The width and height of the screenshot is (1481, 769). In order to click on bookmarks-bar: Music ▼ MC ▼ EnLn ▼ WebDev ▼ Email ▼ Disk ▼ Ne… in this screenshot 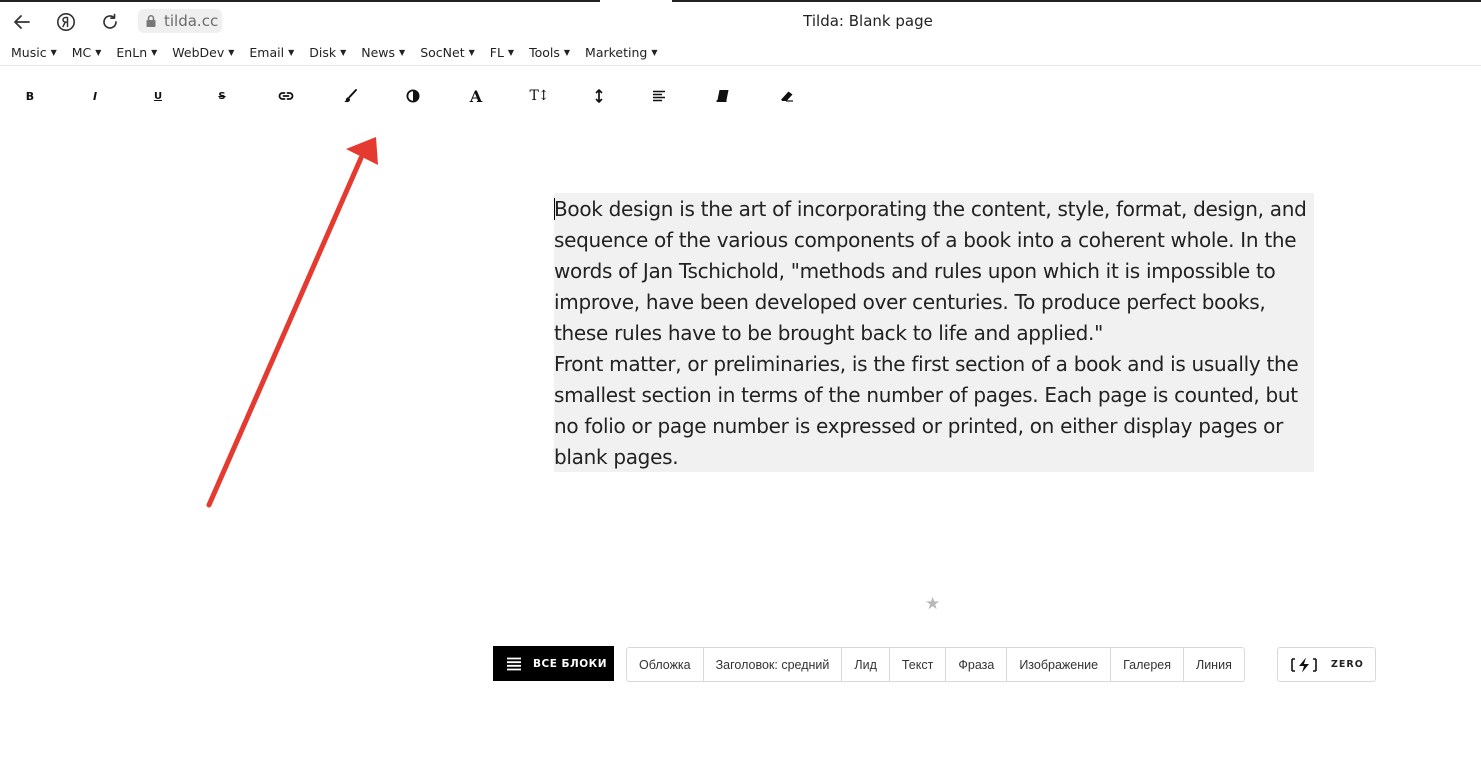, I will do `click(342, 52)`.